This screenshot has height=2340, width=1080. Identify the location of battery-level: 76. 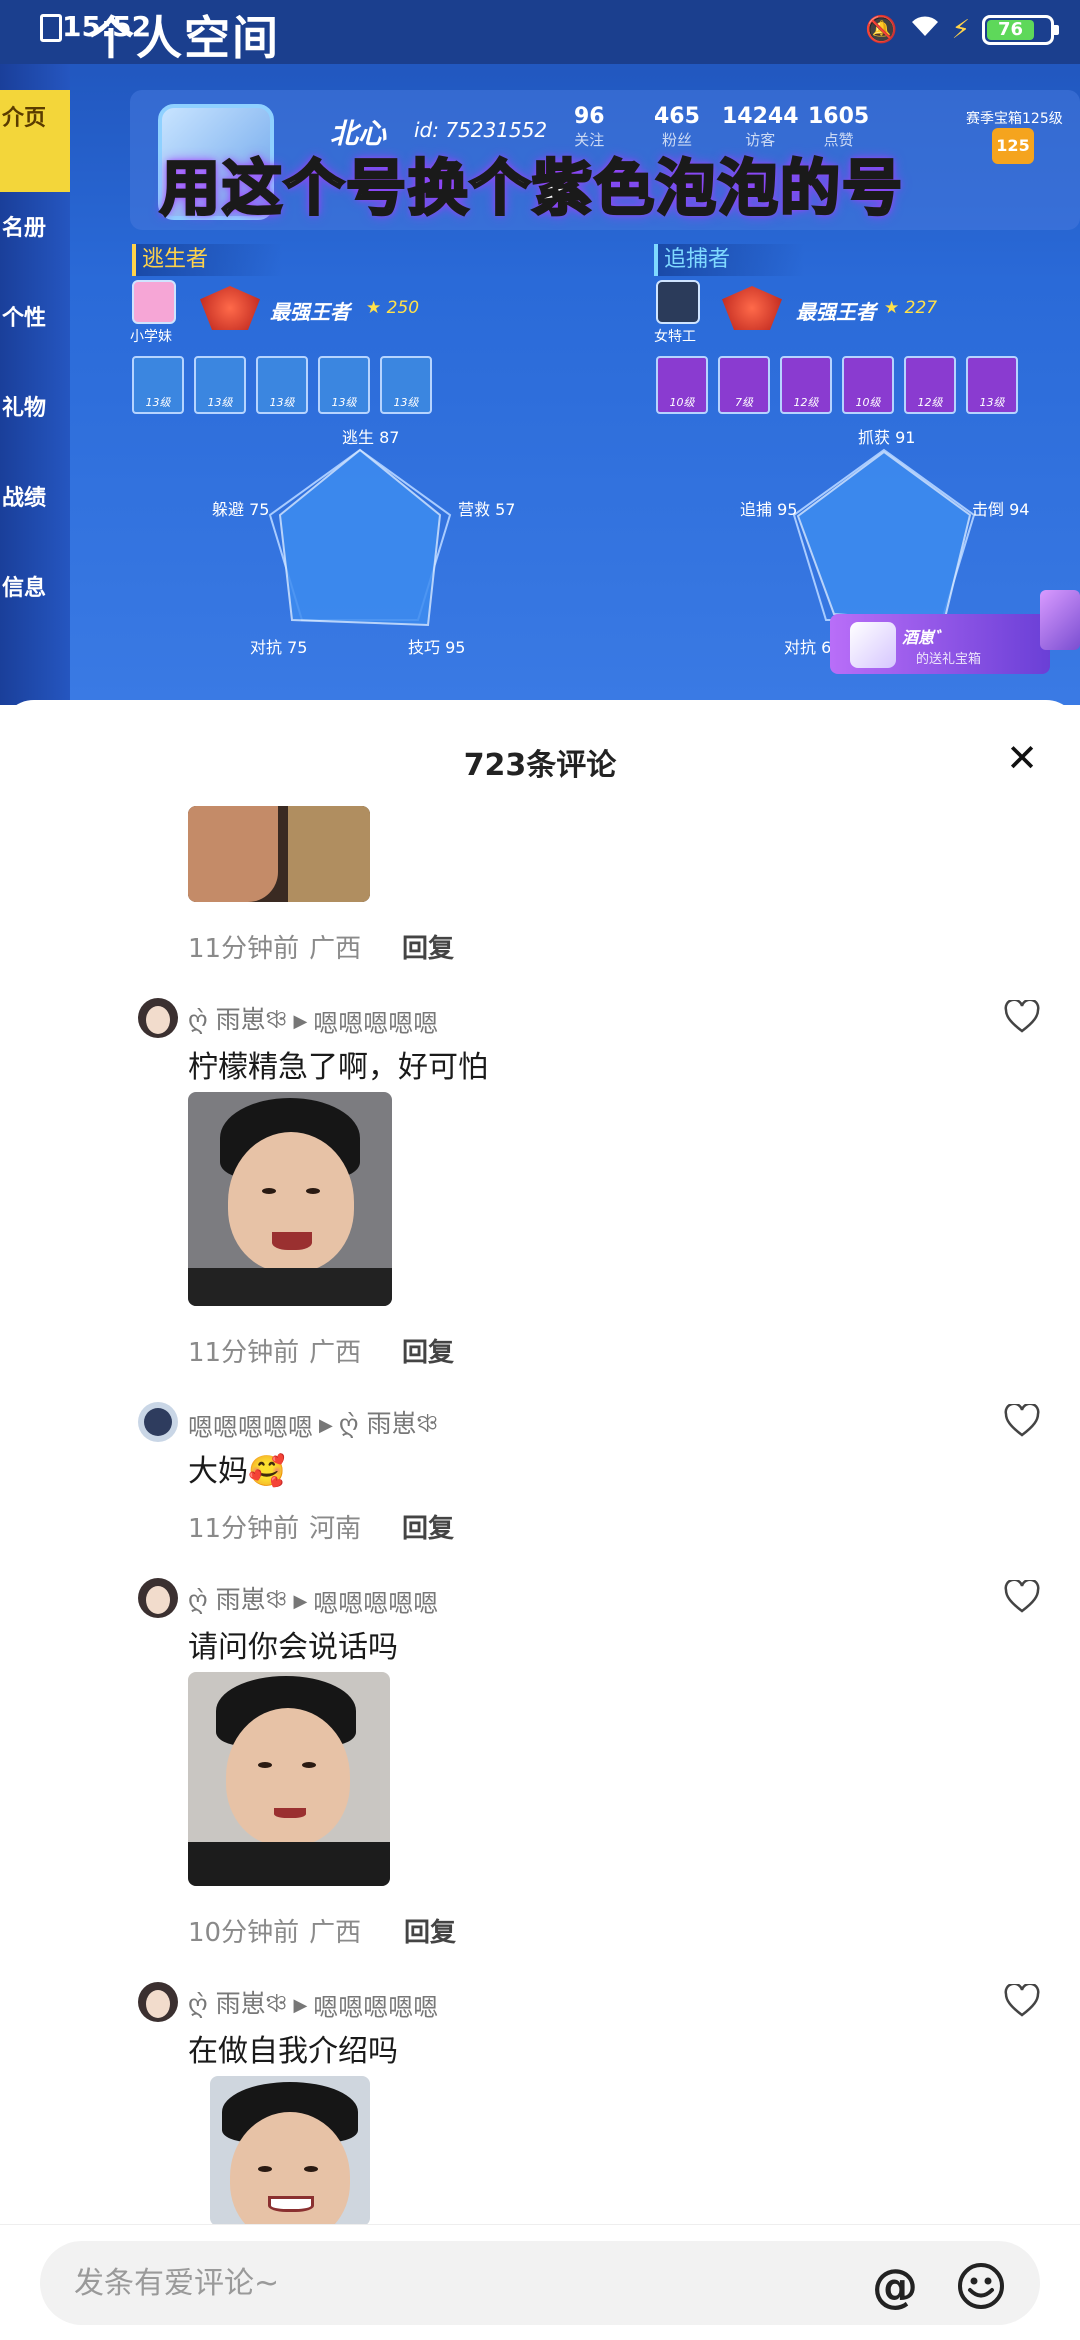
(1011, 29).